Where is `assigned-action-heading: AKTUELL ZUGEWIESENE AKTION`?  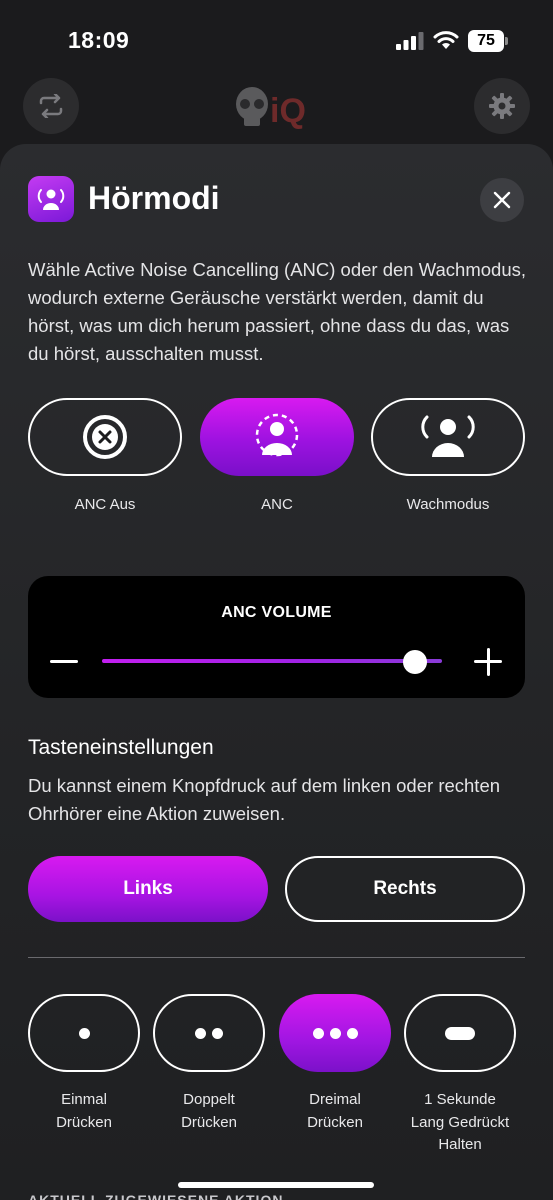
assigned-action-heading: AKTUELL ZUGEWIESENE AKTION is located at coordinates (156, 1196).